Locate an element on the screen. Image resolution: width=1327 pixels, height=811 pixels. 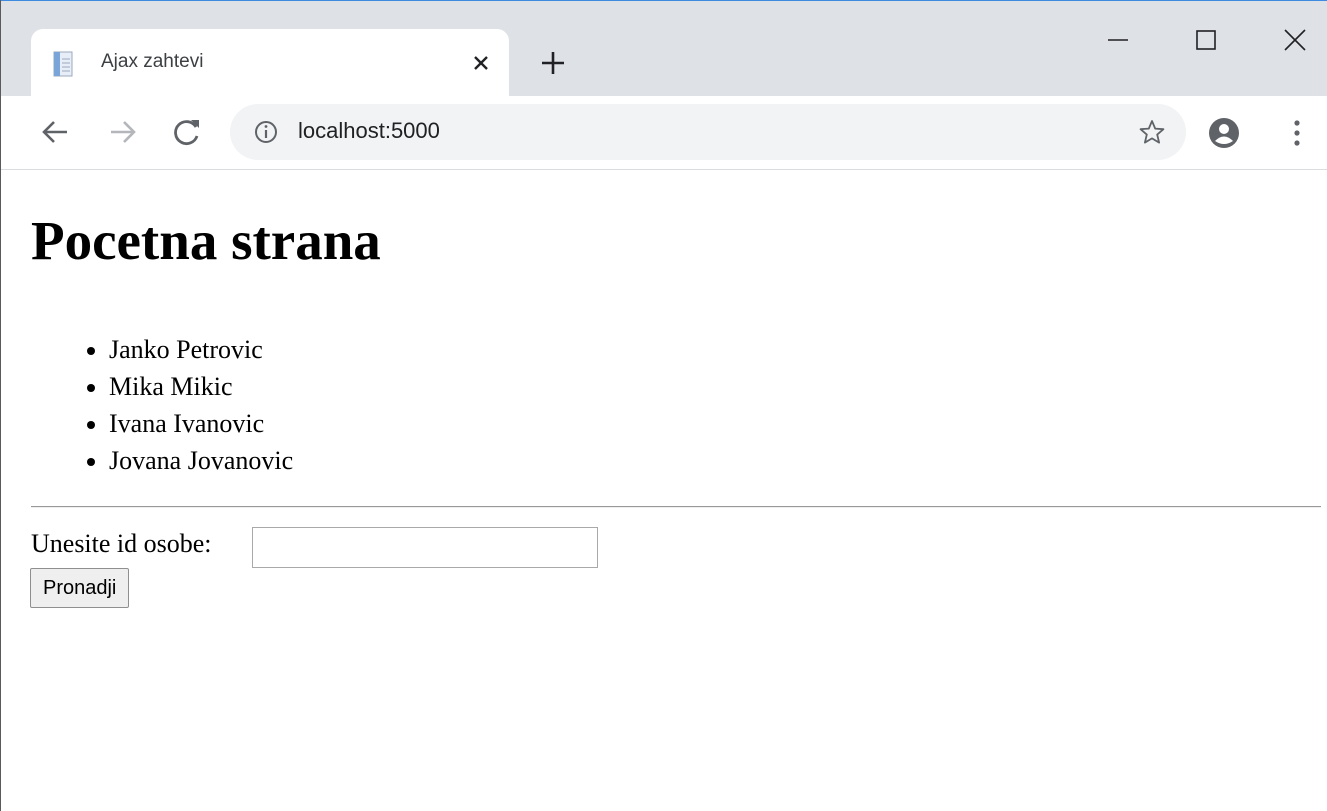
tab-title: Ajax zahtevi is located at coordinates (152, 61).